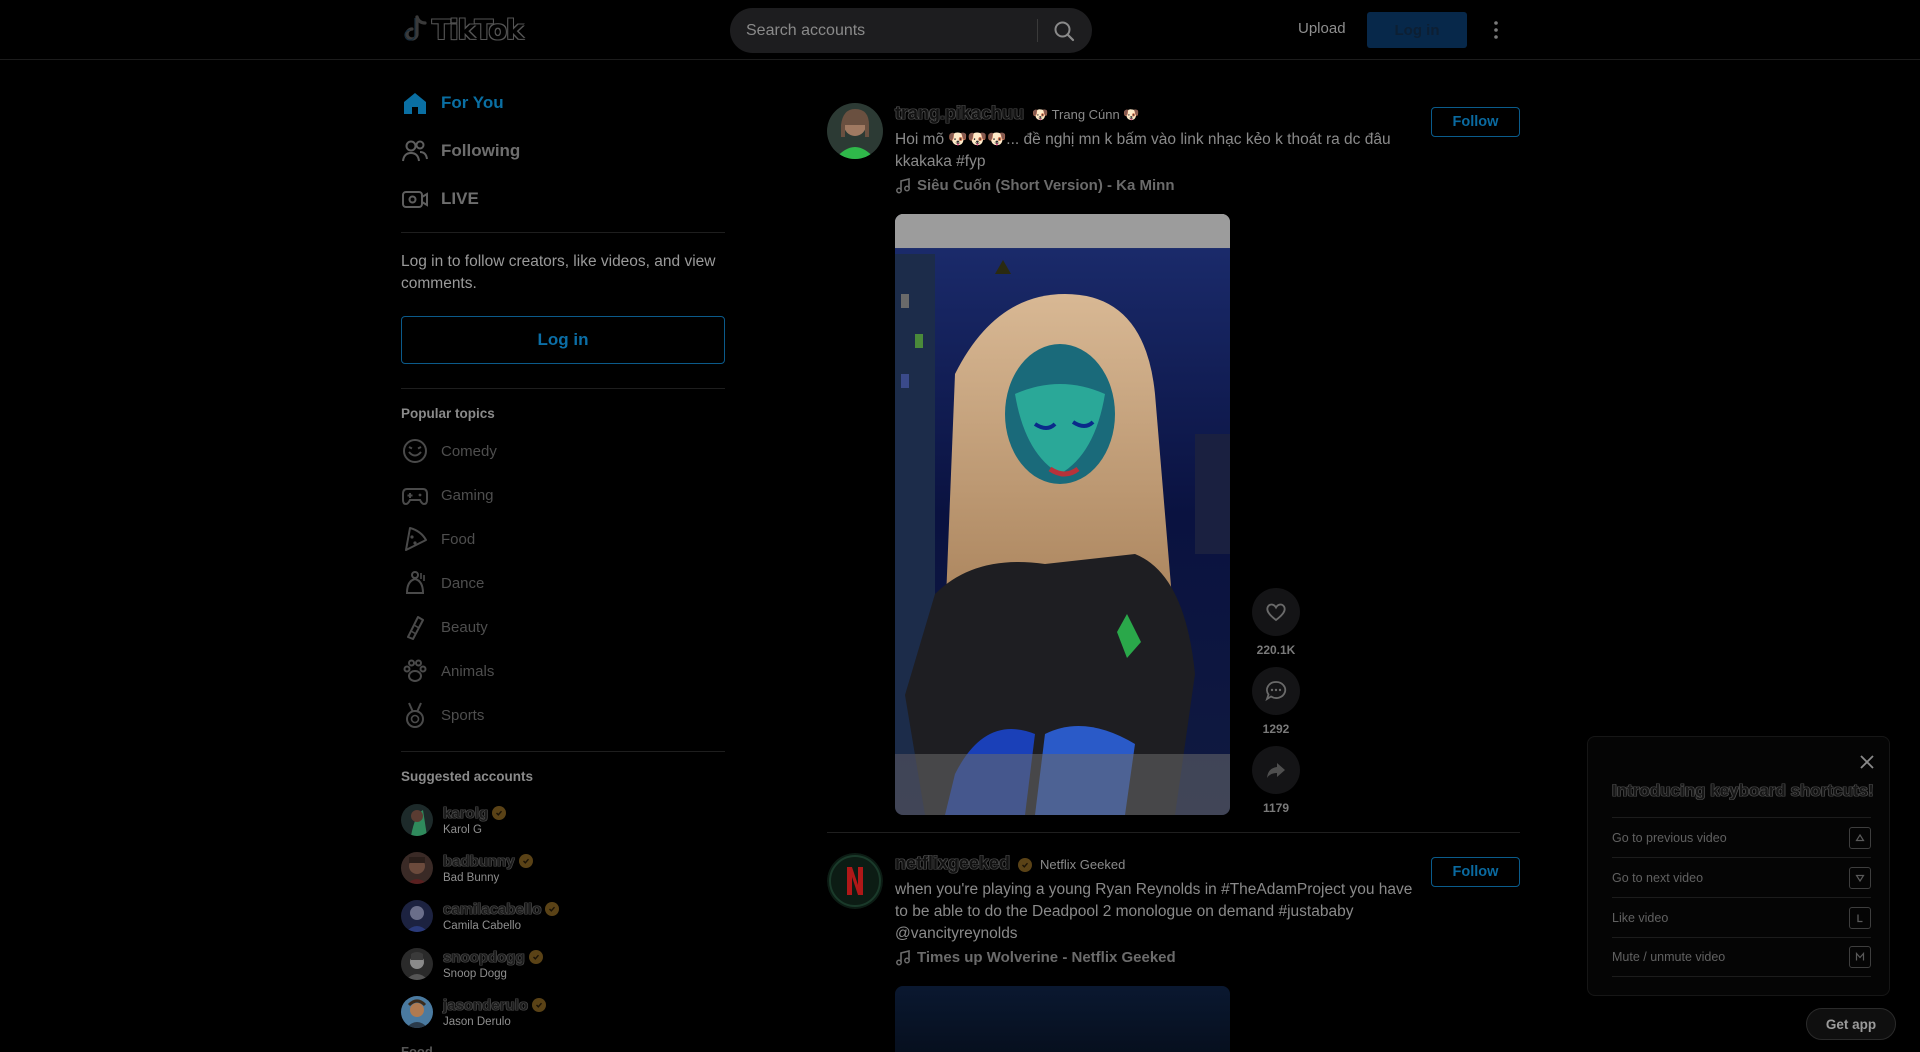 Image resolution: width=1920 pixels, height=1052 pixels. I want to click on account-handle: badbunny, so click(488, 861).